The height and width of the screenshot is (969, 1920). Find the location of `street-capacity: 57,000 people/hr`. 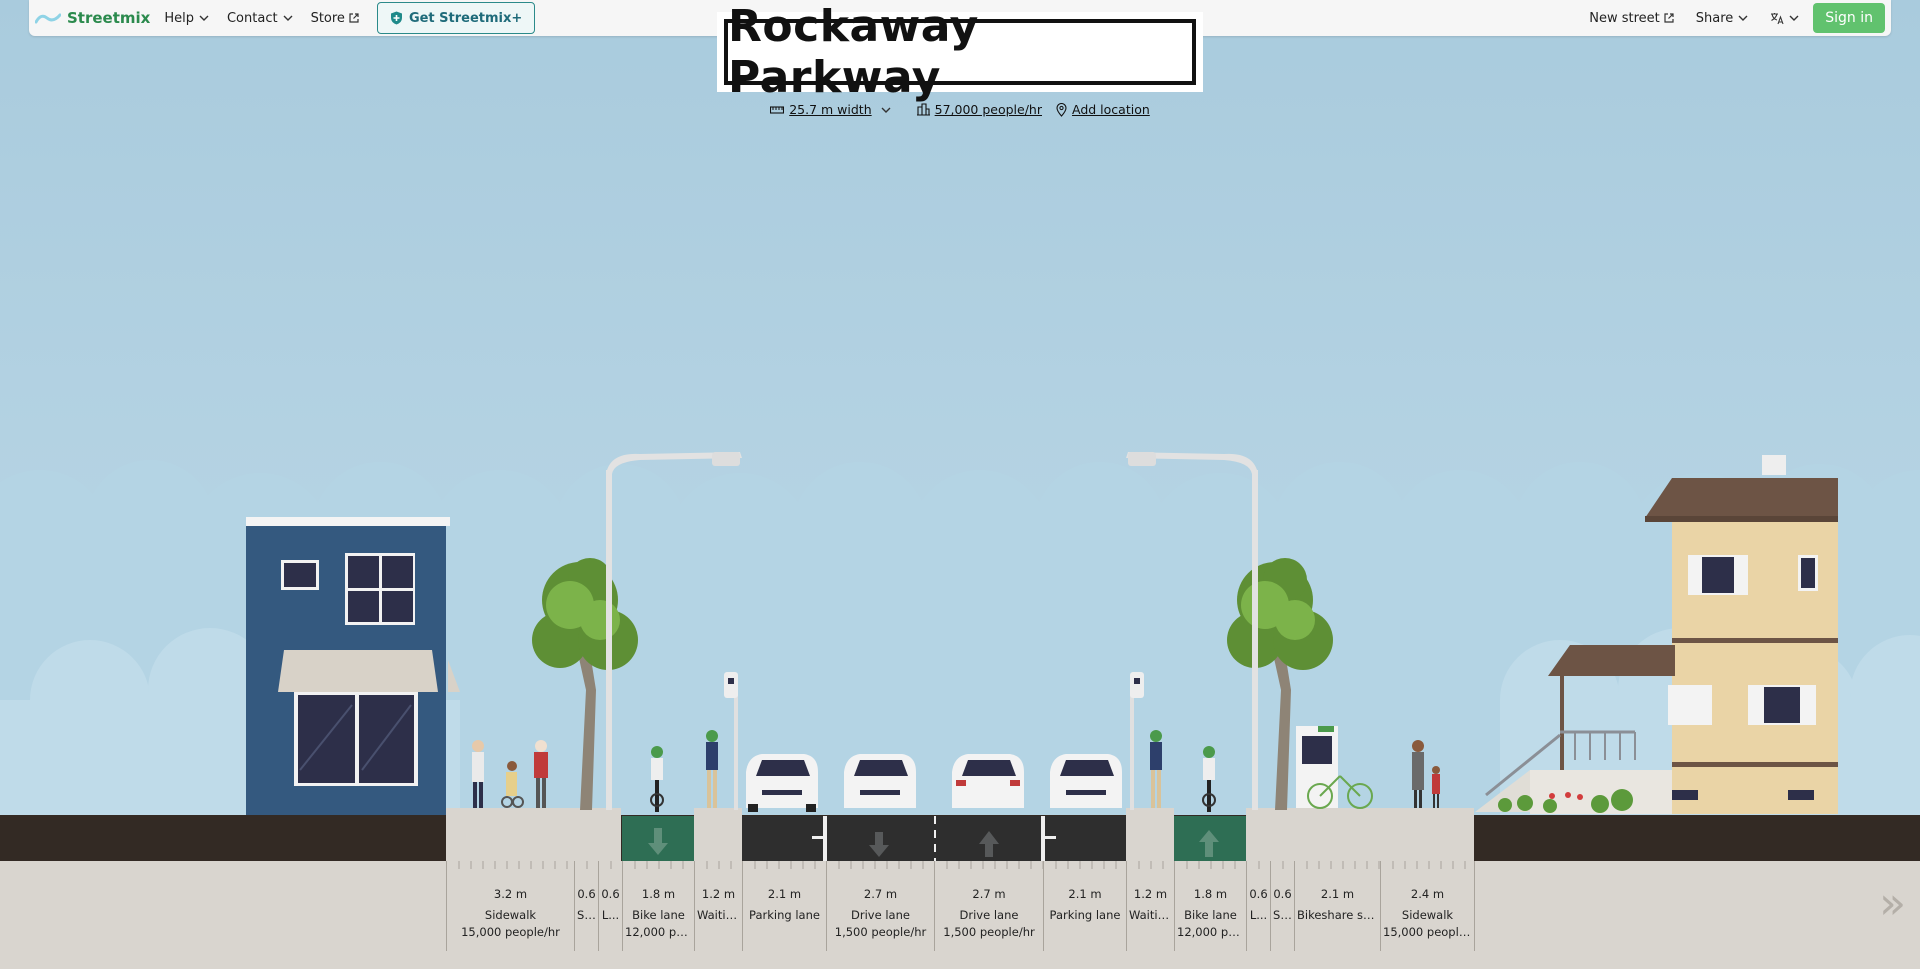

street-capacity: 57,000 people/hr is located at coordinates (979, 109).